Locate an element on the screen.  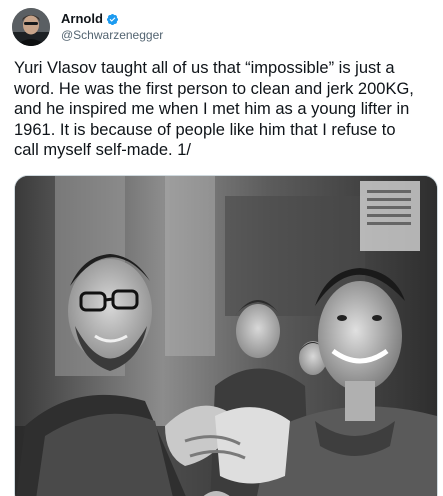
author-name-row: Arnold is located at coordinates (112, 19).